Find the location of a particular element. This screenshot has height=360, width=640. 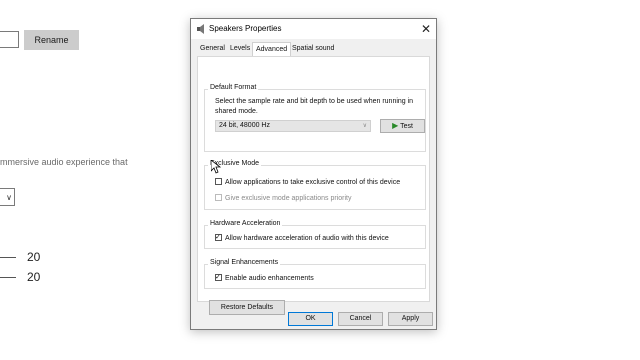

speaker-icon is located at coordinates (200, 29).